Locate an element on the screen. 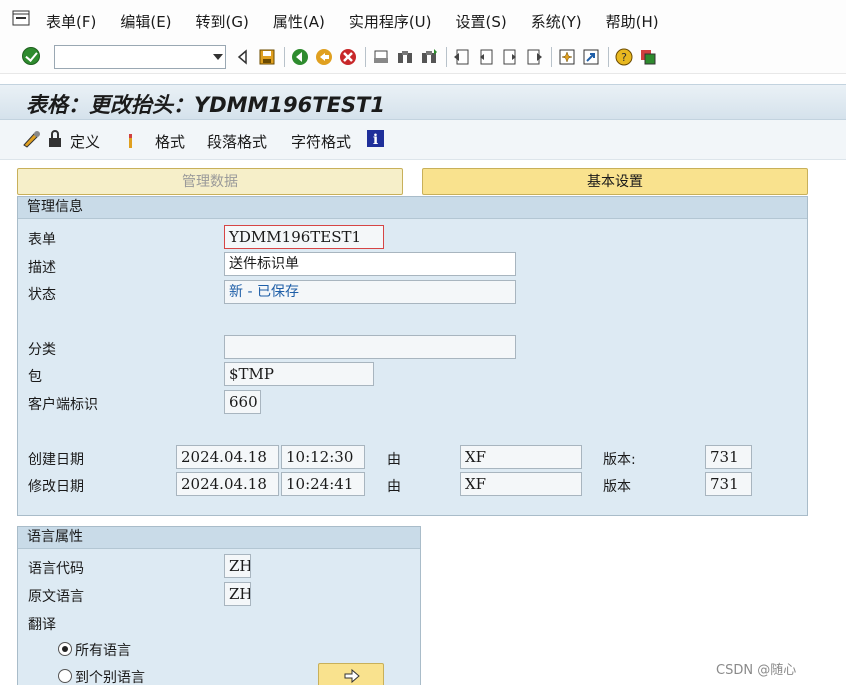 This screenshot has width=846, height=685. menu-attributes: 属性(A) is located at coordinates (299, 21).